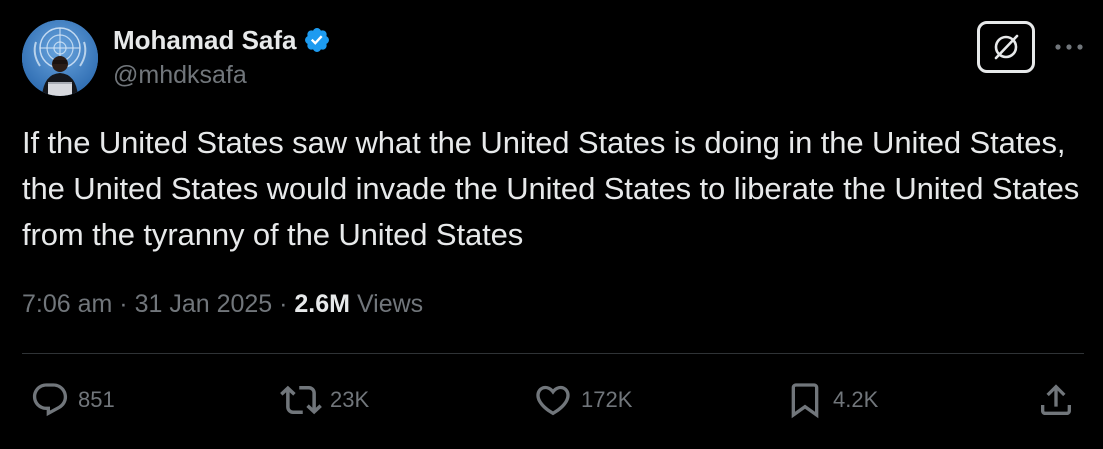 The height and width of the screenshot is (449, 1103). I want to click on share-button, so click(1056, 400).